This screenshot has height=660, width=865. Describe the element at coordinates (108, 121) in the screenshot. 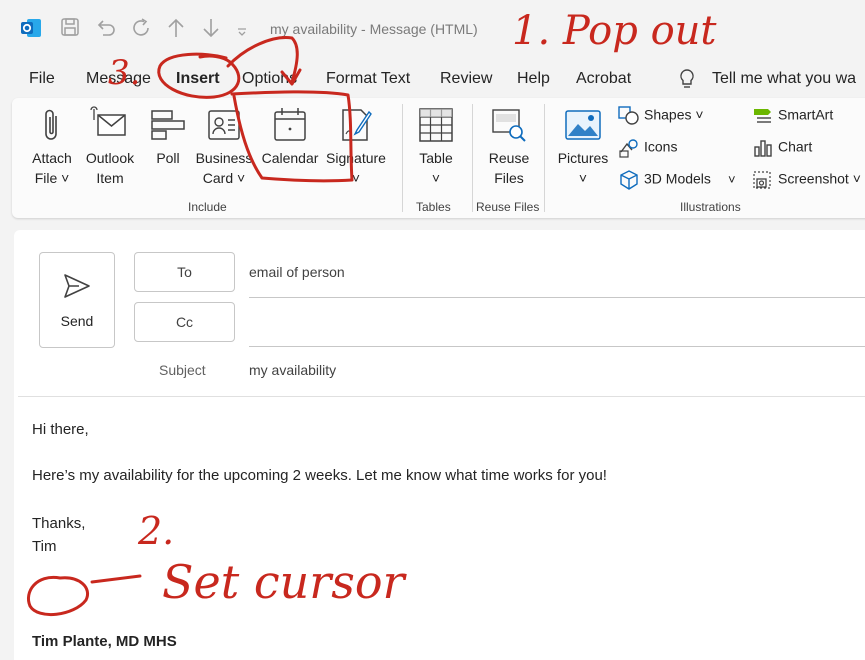

I see `mail-item-icon` at that location.